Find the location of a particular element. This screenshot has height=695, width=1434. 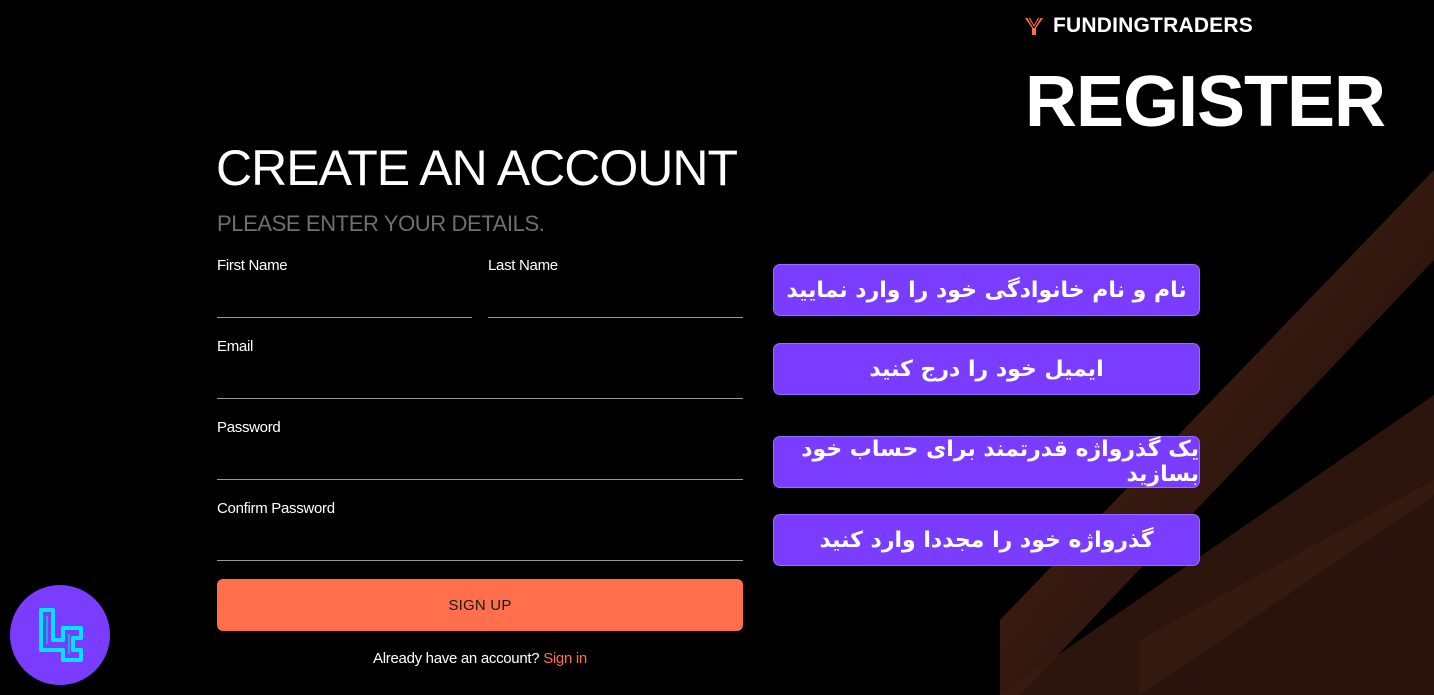

brand-header: FUNDINGTRADERS is located at coordinates (1138, 26).